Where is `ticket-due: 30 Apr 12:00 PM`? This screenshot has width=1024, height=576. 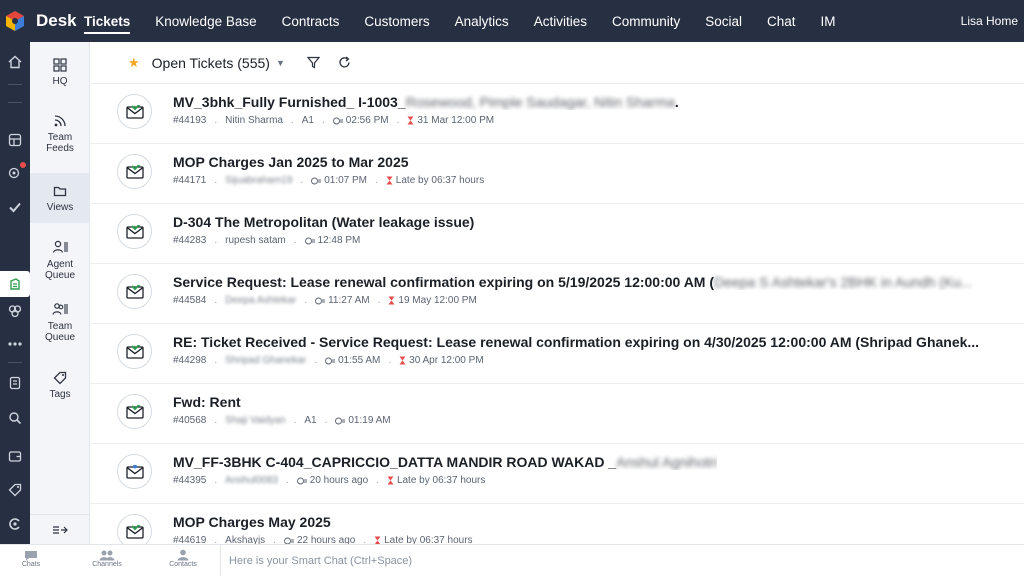
ticket-due: 30 Apr 12:00 PM is located at coordinates (446, 360).